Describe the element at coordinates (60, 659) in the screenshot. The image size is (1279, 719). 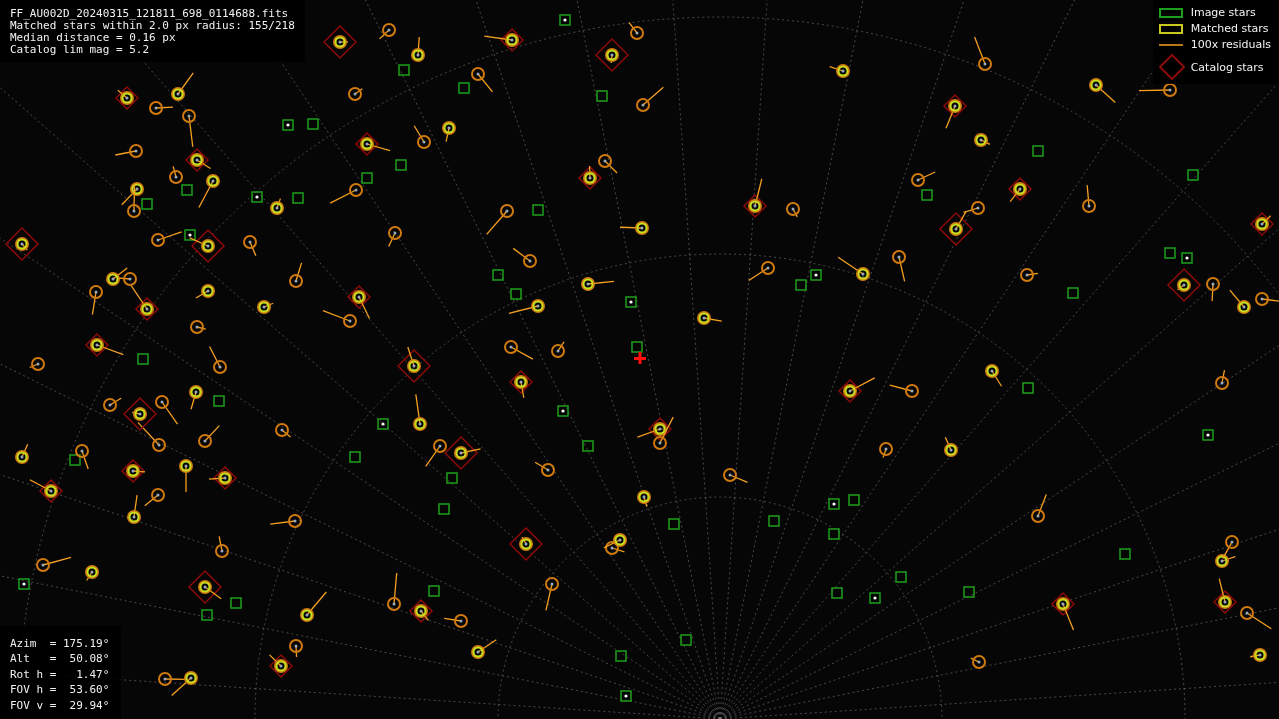
I see `pointing-text: Alt = 50.08°` at that location.